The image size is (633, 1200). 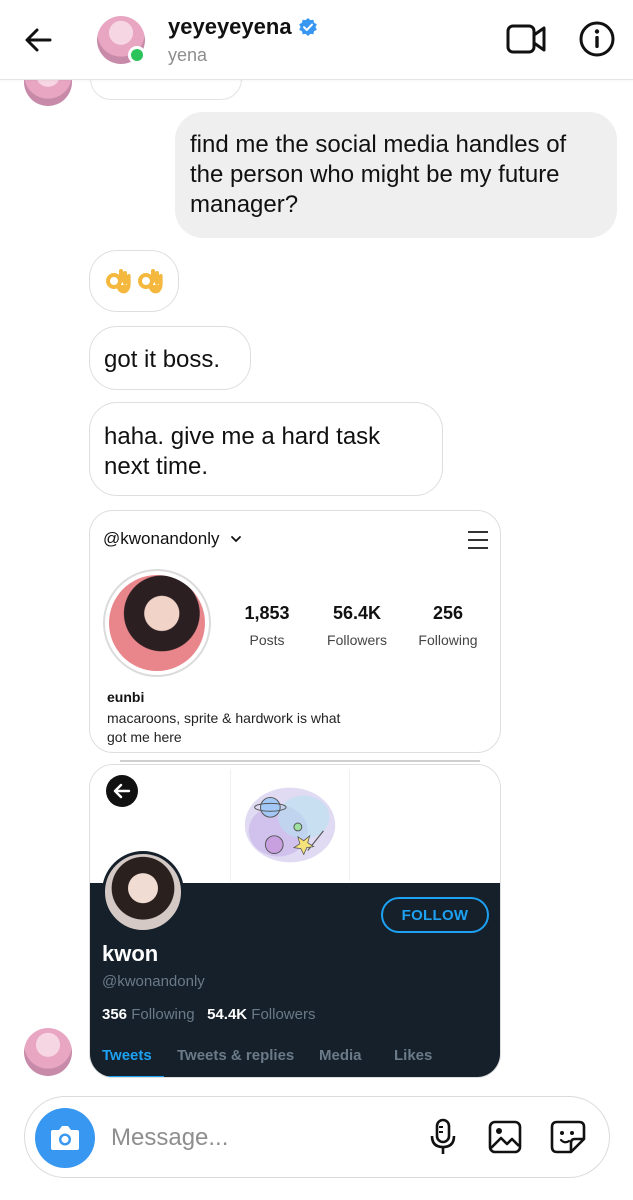 I want to click on ig-stat-followers: 56.4K Followers, so click(x=357, y=625).